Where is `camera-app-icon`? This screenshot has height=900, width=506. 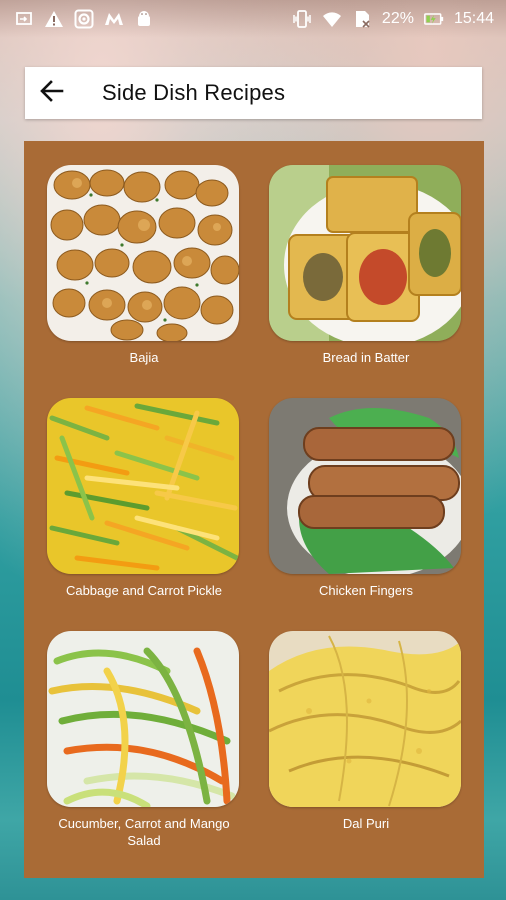
camera-app-icon is located at coordinates (84, 19).